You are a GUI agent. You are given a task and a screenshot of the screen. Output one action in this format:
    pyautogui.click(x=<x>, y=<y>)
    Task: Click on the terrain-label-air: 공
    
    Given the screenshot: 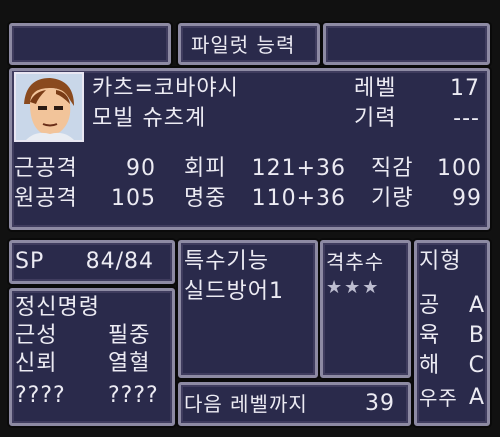 What is the action you would take?
    pyautogui.click(x=430, y=305)
    